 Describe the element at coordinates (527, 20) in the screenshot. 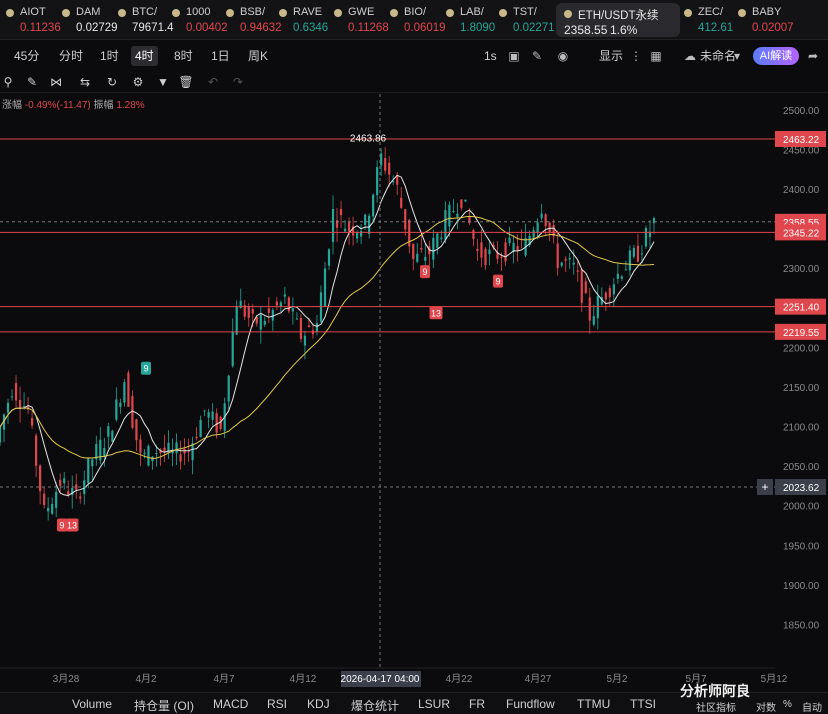

I see `ticker-item-9: TST/0.02271` at that location.